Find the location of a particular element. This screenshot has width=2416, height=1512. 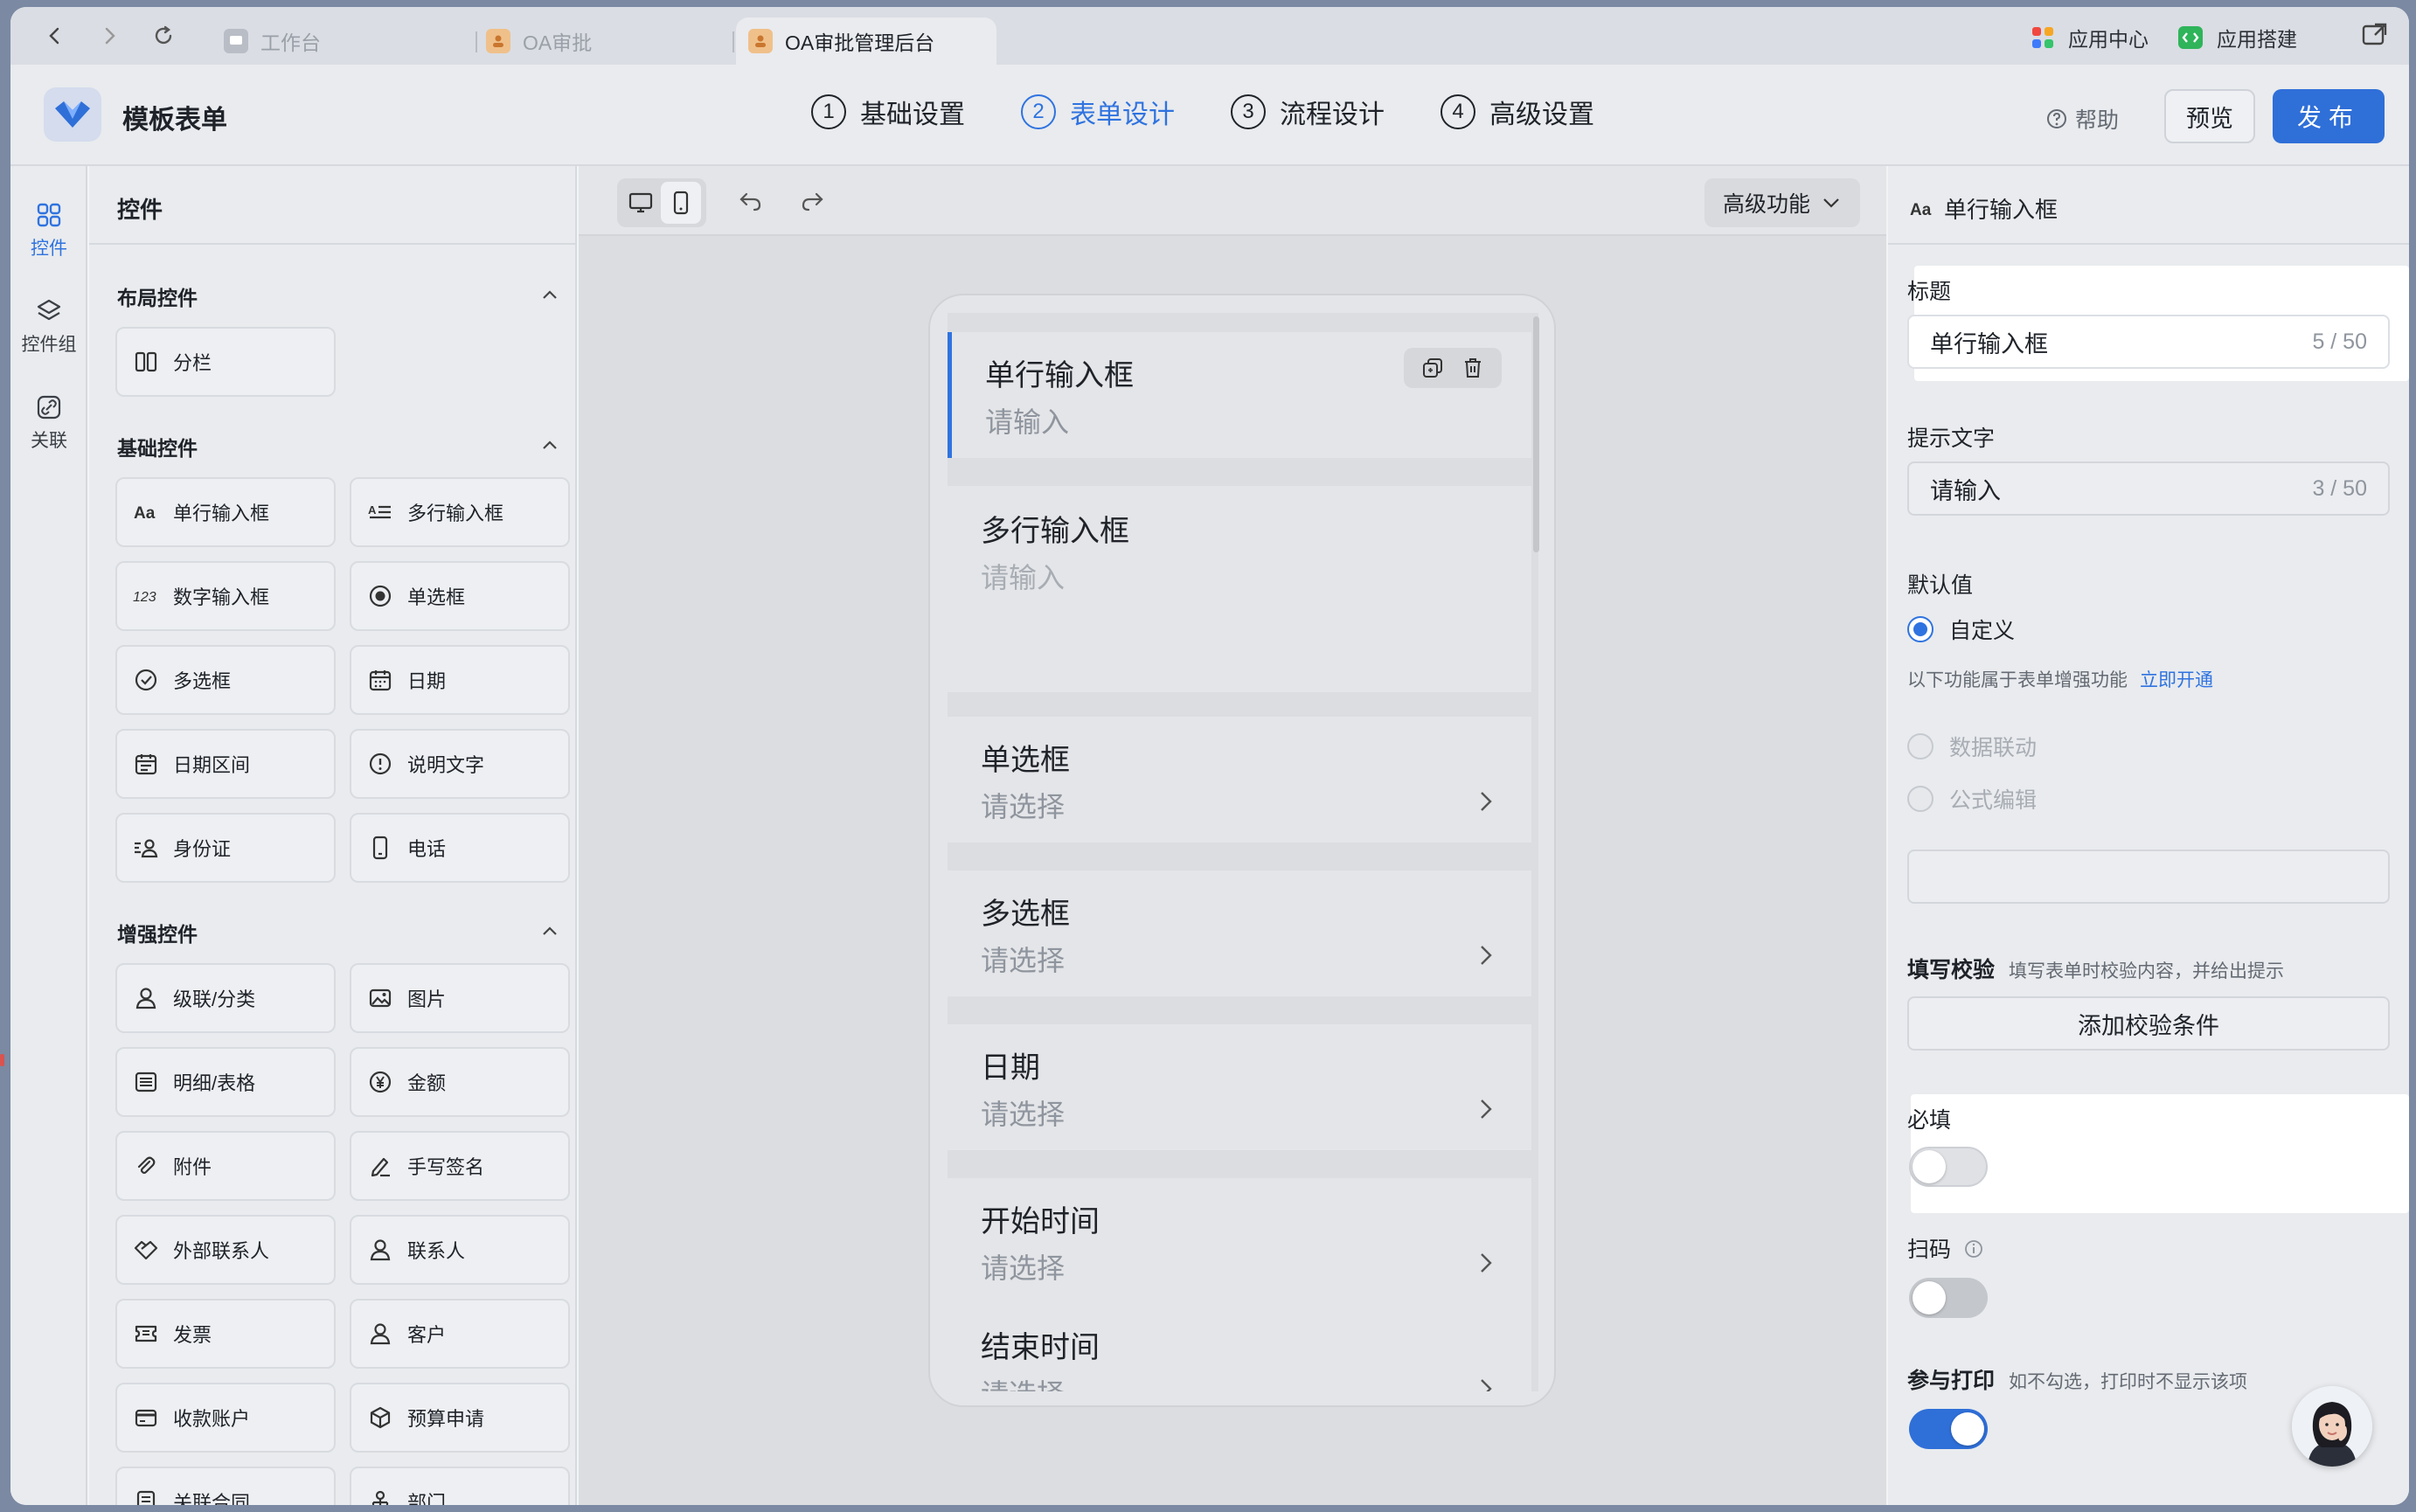

radio-on-icon is located at coordinates (1920, 629).